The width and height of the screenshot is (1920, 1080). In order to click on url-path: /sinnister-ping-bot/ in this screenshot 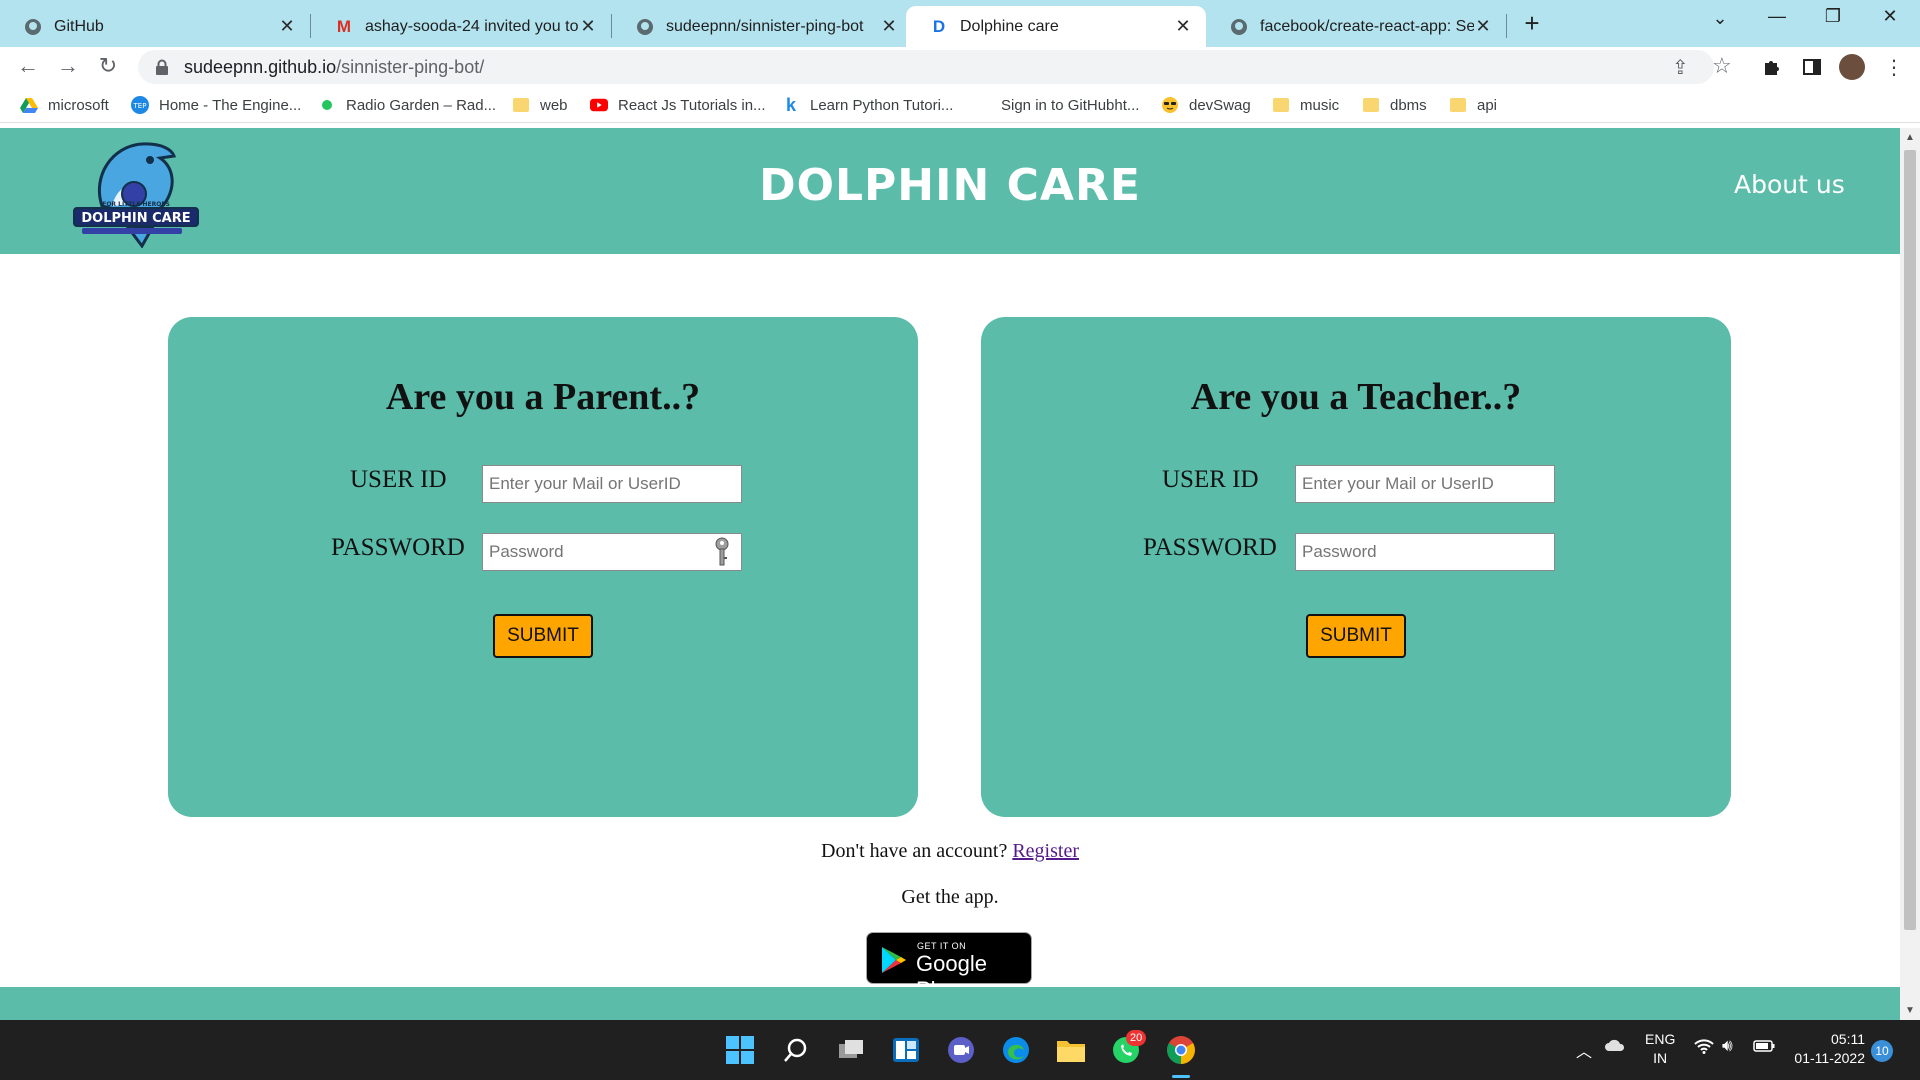, I will do `click(410, 66)`.